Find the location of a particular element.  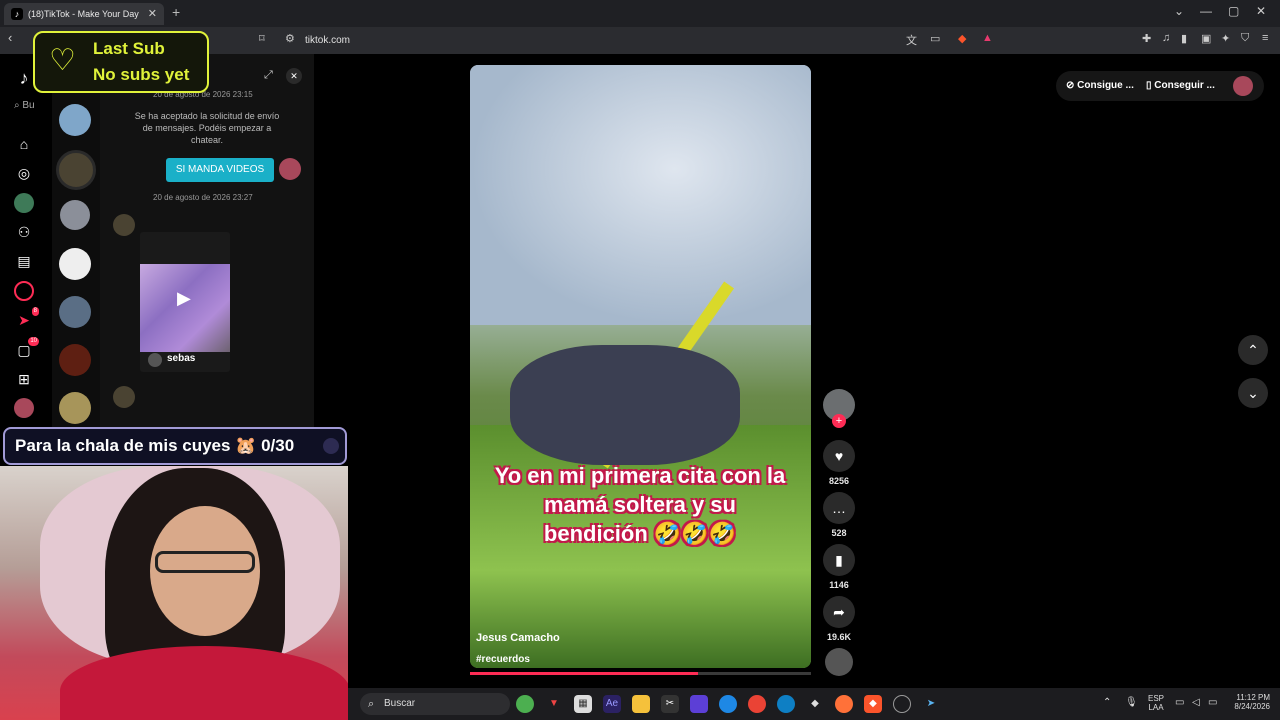

sound-disc is located at coordinates (839, 662).